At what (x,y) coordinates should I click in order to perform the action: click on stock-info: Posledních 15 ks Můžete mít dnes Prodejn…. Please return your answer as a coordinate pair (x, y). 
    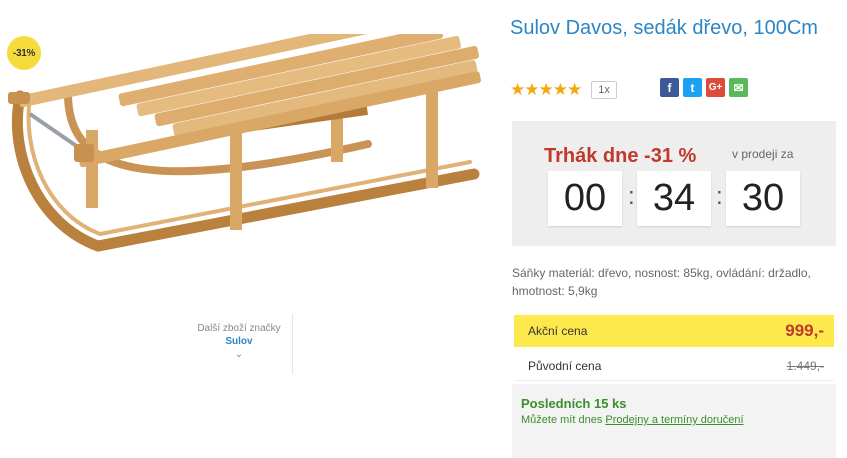
    Looking at the image, I should click on (674, 421).